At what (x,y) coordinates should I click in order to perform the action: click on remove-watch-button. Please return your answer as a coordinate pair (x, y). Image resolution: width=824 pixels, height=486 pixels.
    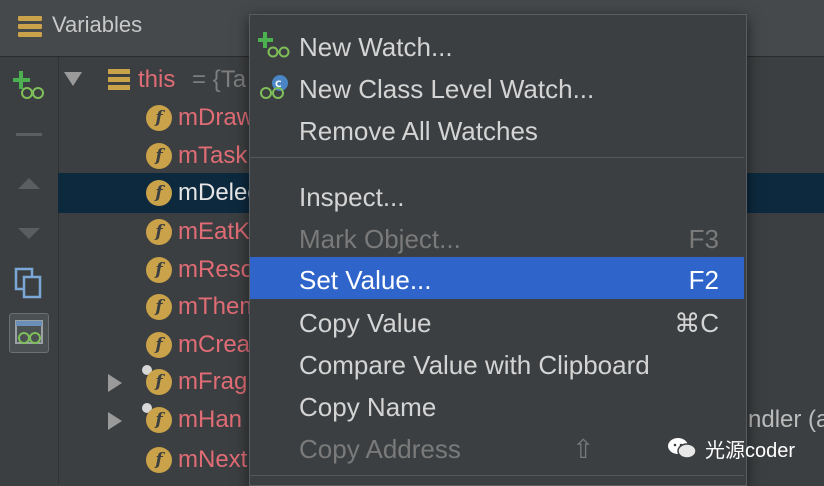
    Looking at the image, I should click on (29, 134).